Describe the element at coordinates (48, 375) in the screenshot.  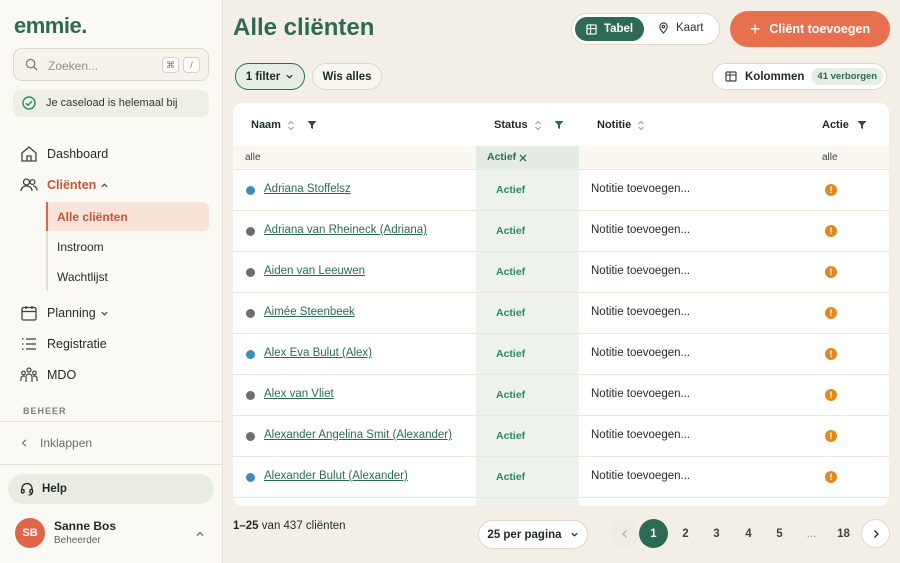
I see `nav-mdo: MDO` at that location.